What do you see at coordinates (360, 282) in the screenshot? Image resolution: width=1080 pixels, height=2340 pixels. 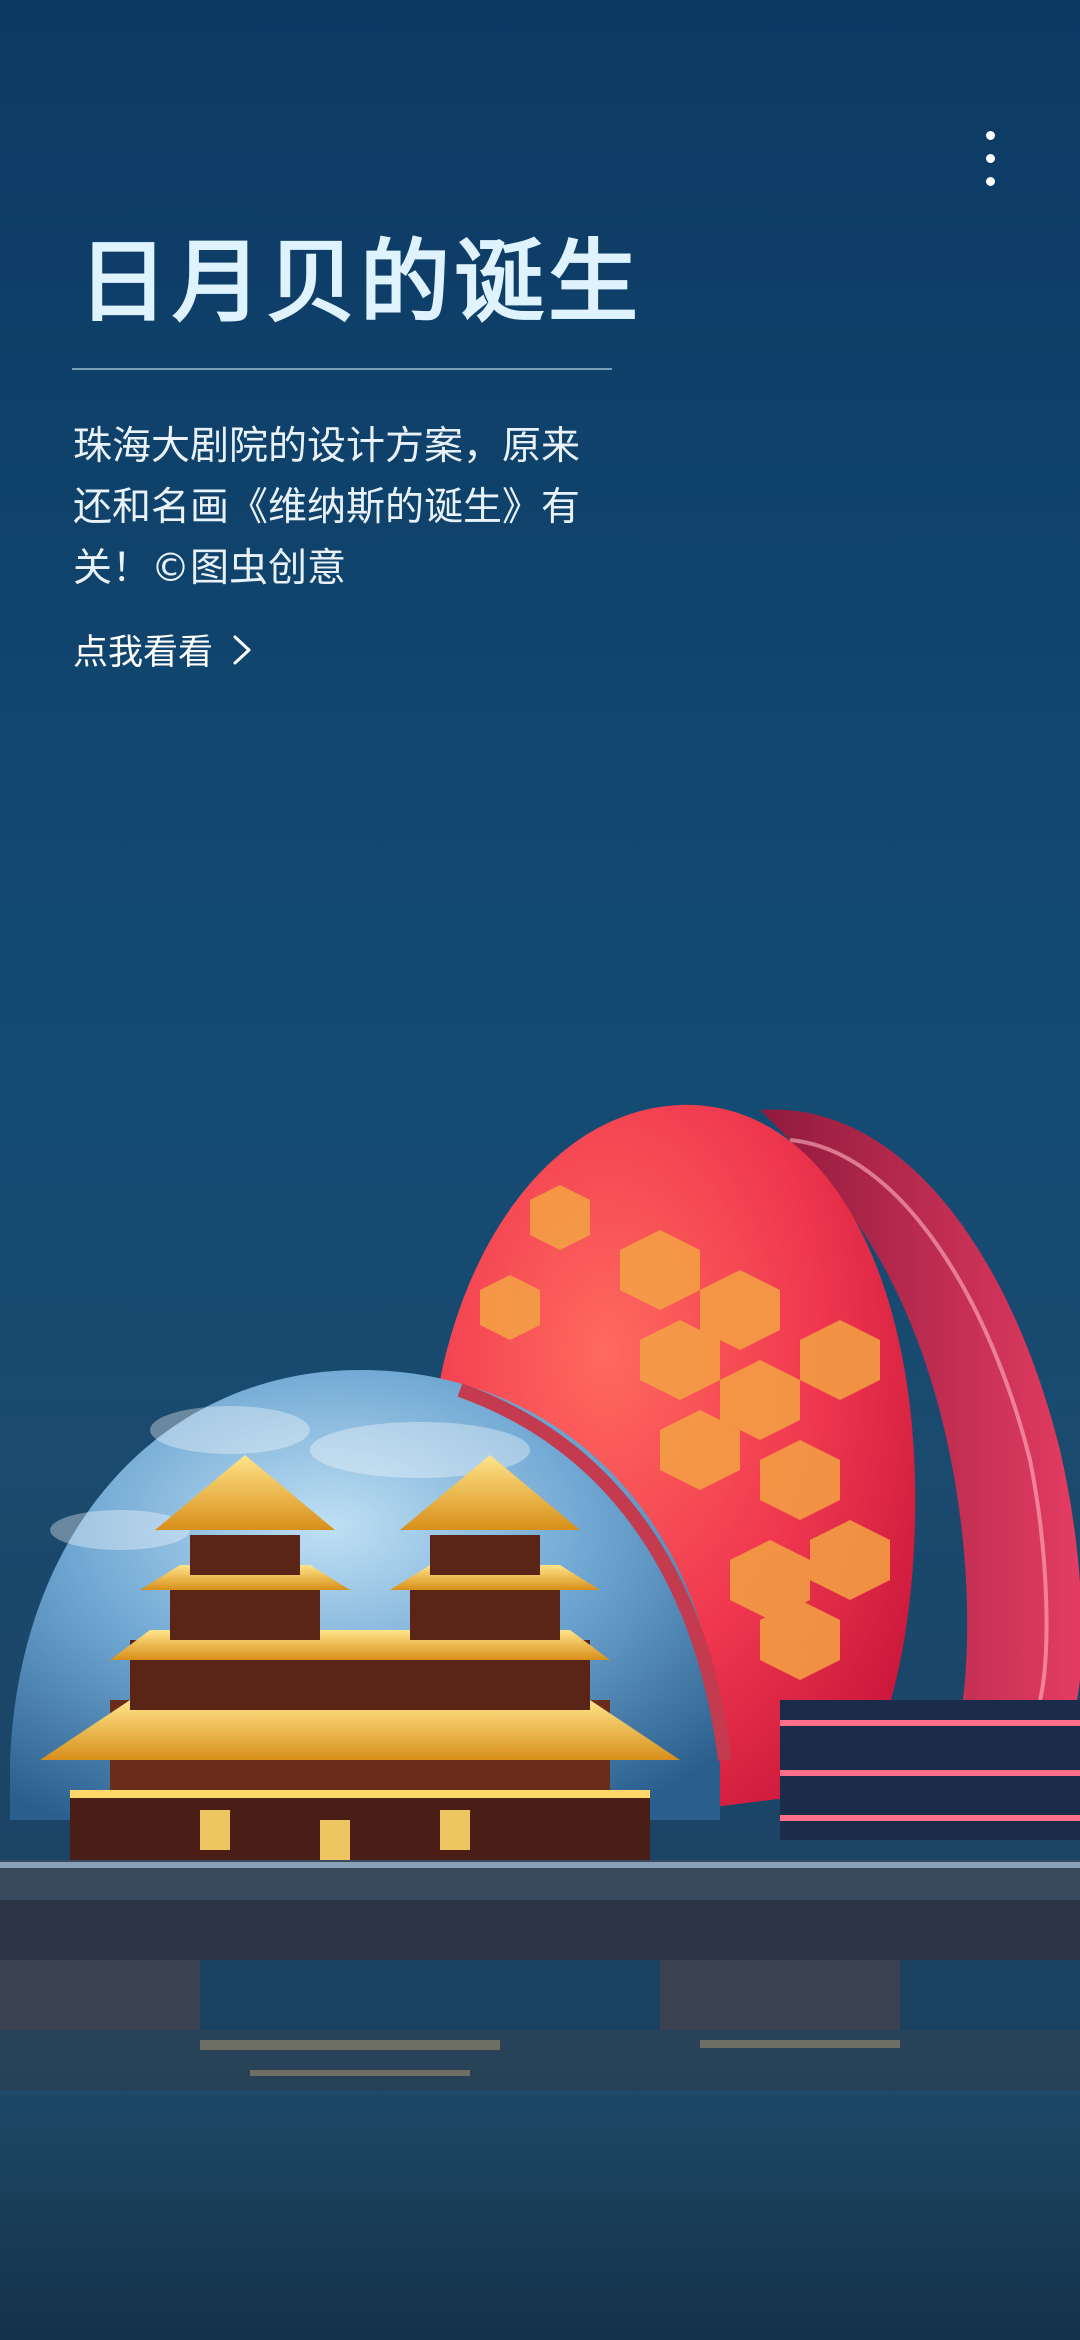 I see `story-title: 日月贝的诞生` at bounding box center [360, 282].